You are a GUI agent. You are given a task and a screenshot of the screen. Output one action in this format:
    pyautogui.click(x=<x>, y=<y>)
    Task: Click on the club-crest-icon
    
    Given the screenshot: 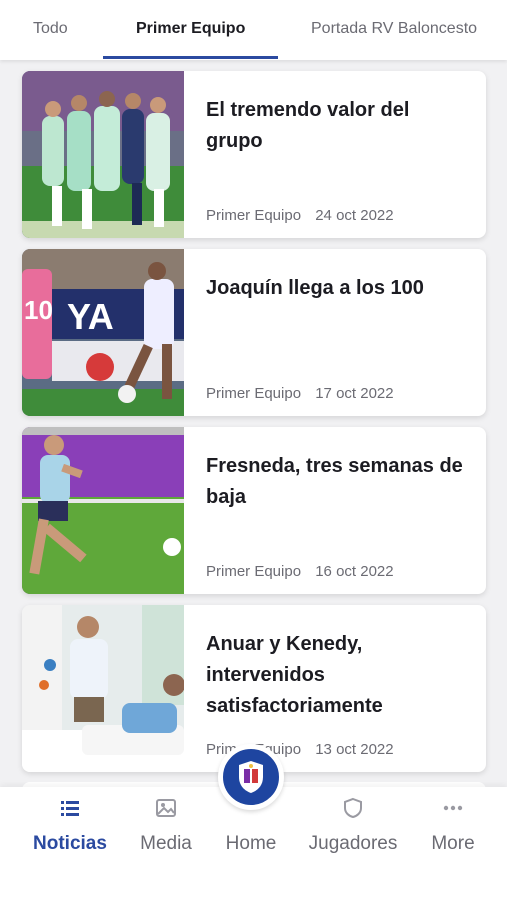 What is the action you would take?
    pyautogui.click(x=251, y=777)
    